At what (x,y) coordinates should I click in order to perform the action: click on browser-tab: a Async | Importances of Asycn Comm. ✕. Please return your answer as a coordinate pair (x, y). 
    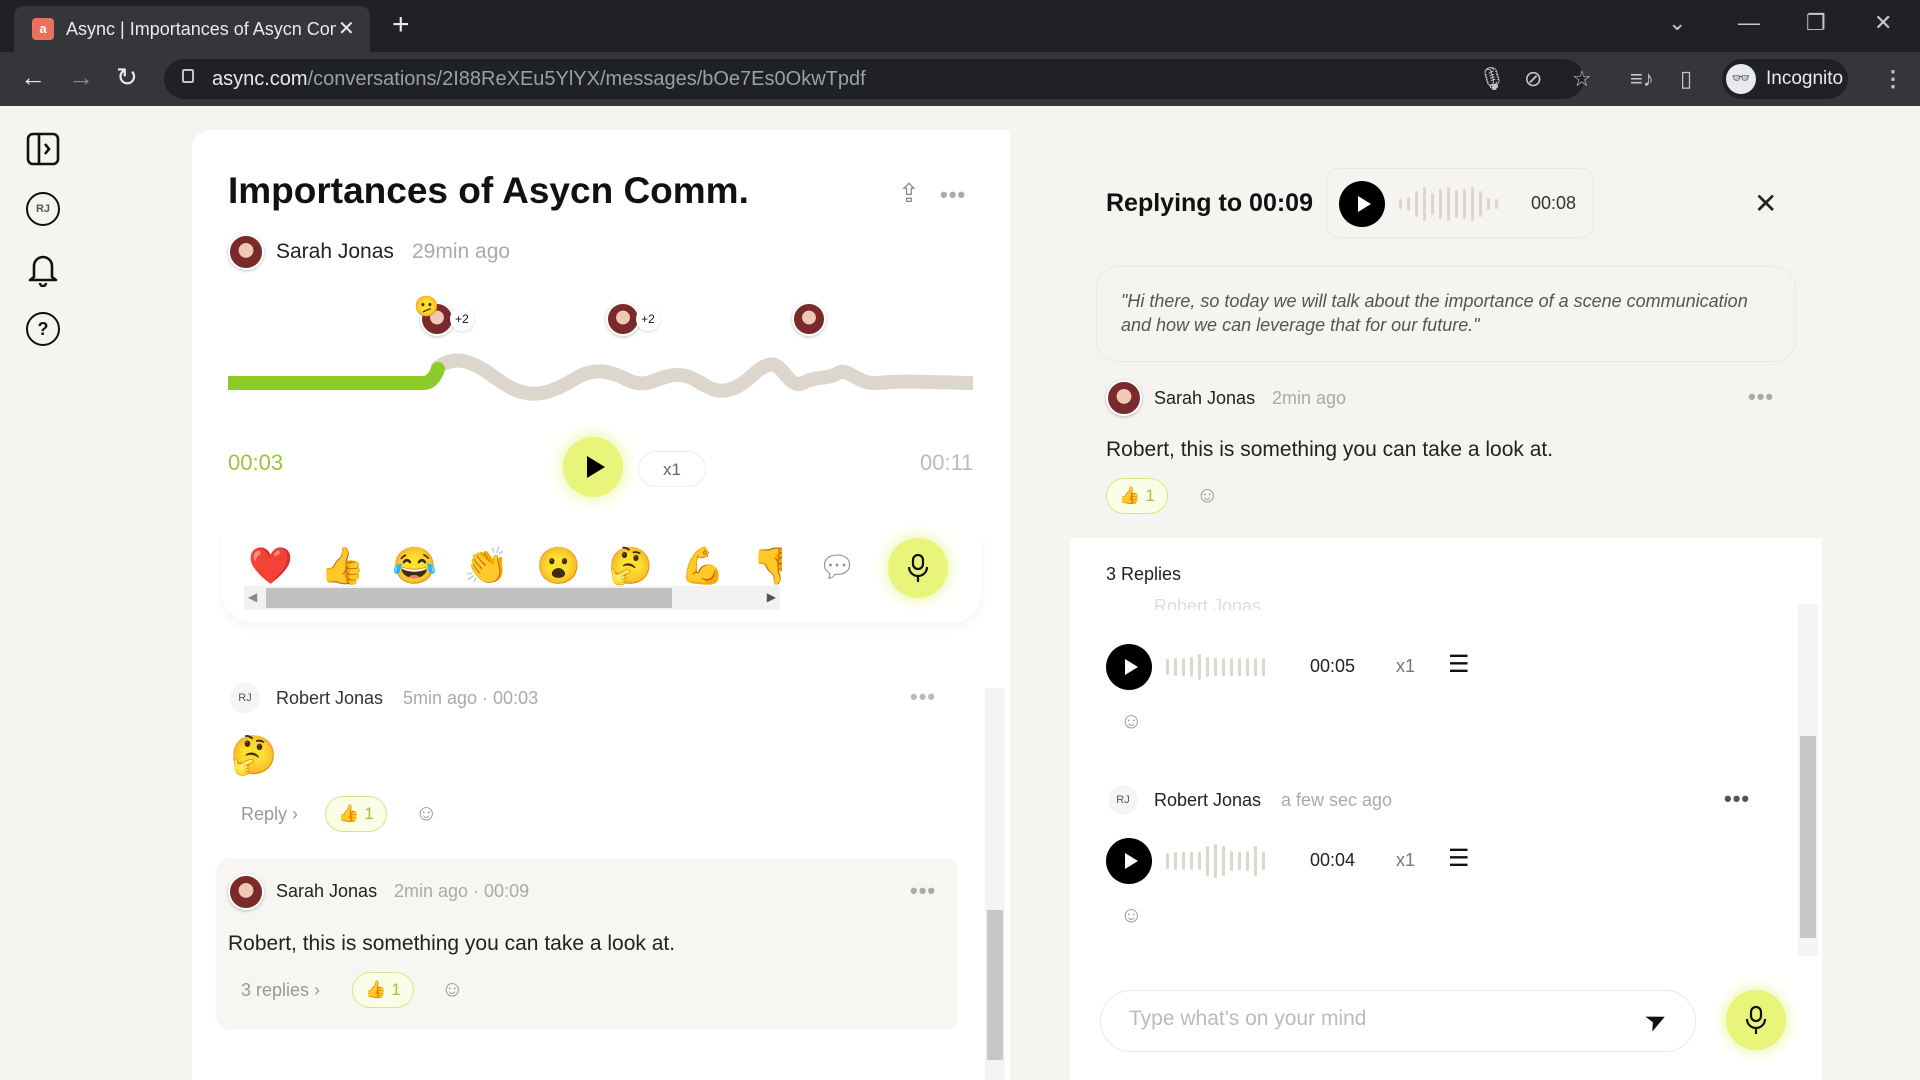
    Looking at the image, I should click on (192, 29).